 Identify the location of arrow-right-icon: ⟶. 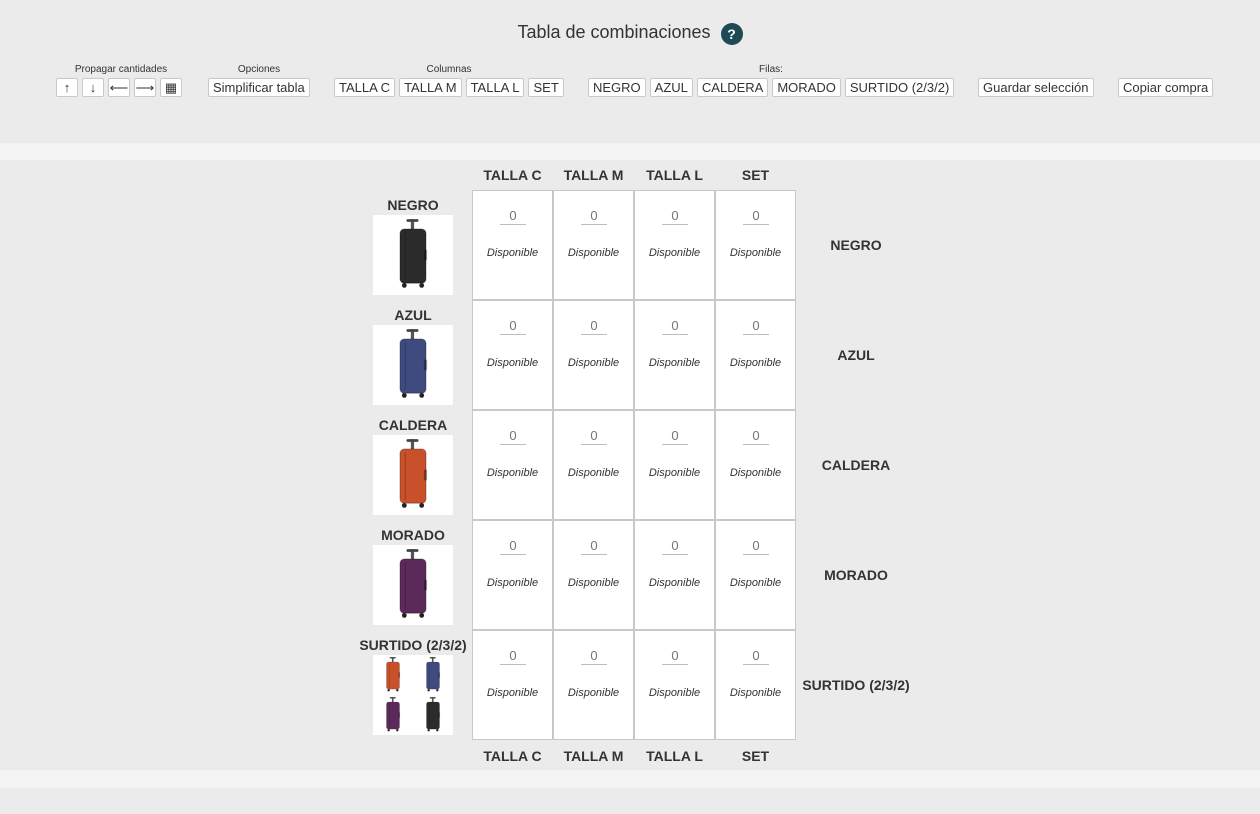
(145, 87).